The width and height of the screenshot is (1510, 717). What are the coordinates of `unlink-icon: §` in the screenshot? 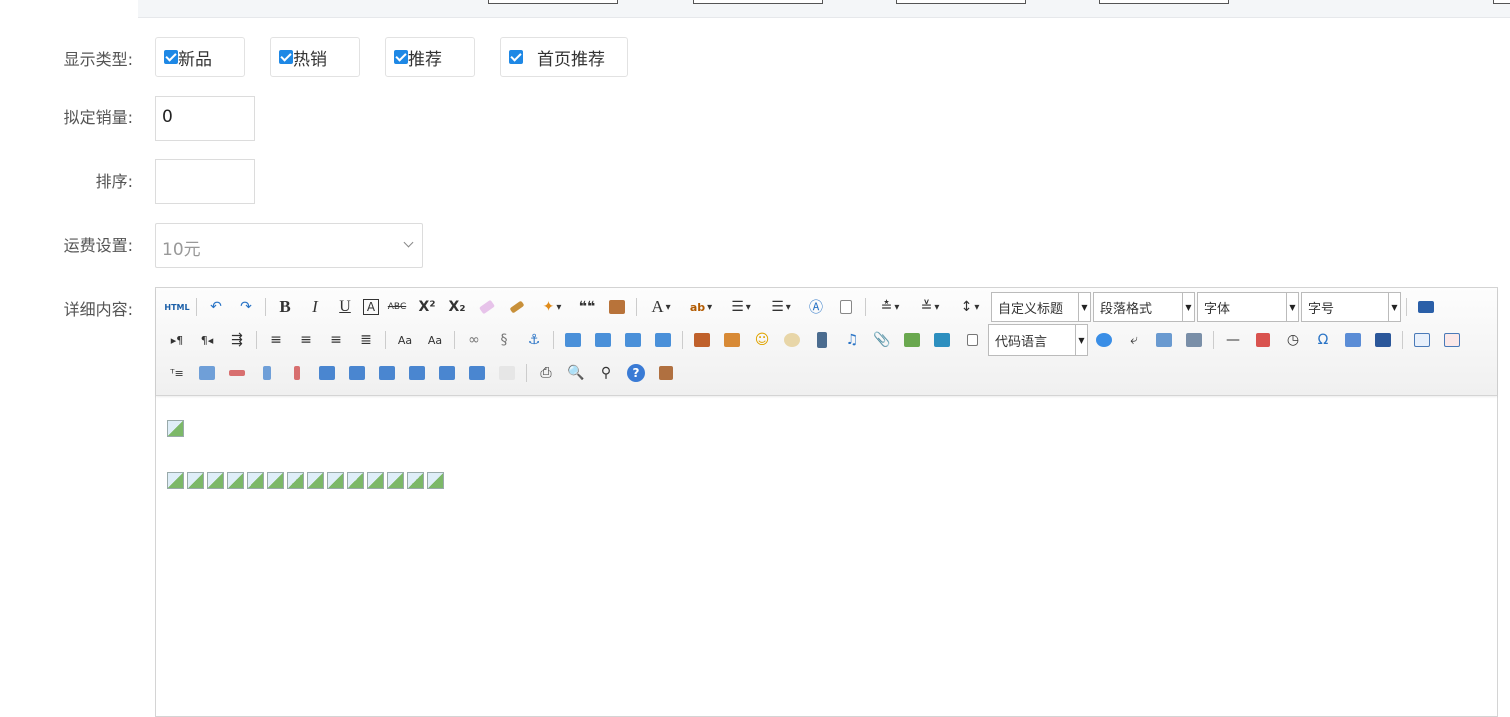 It's located at (504, 340).